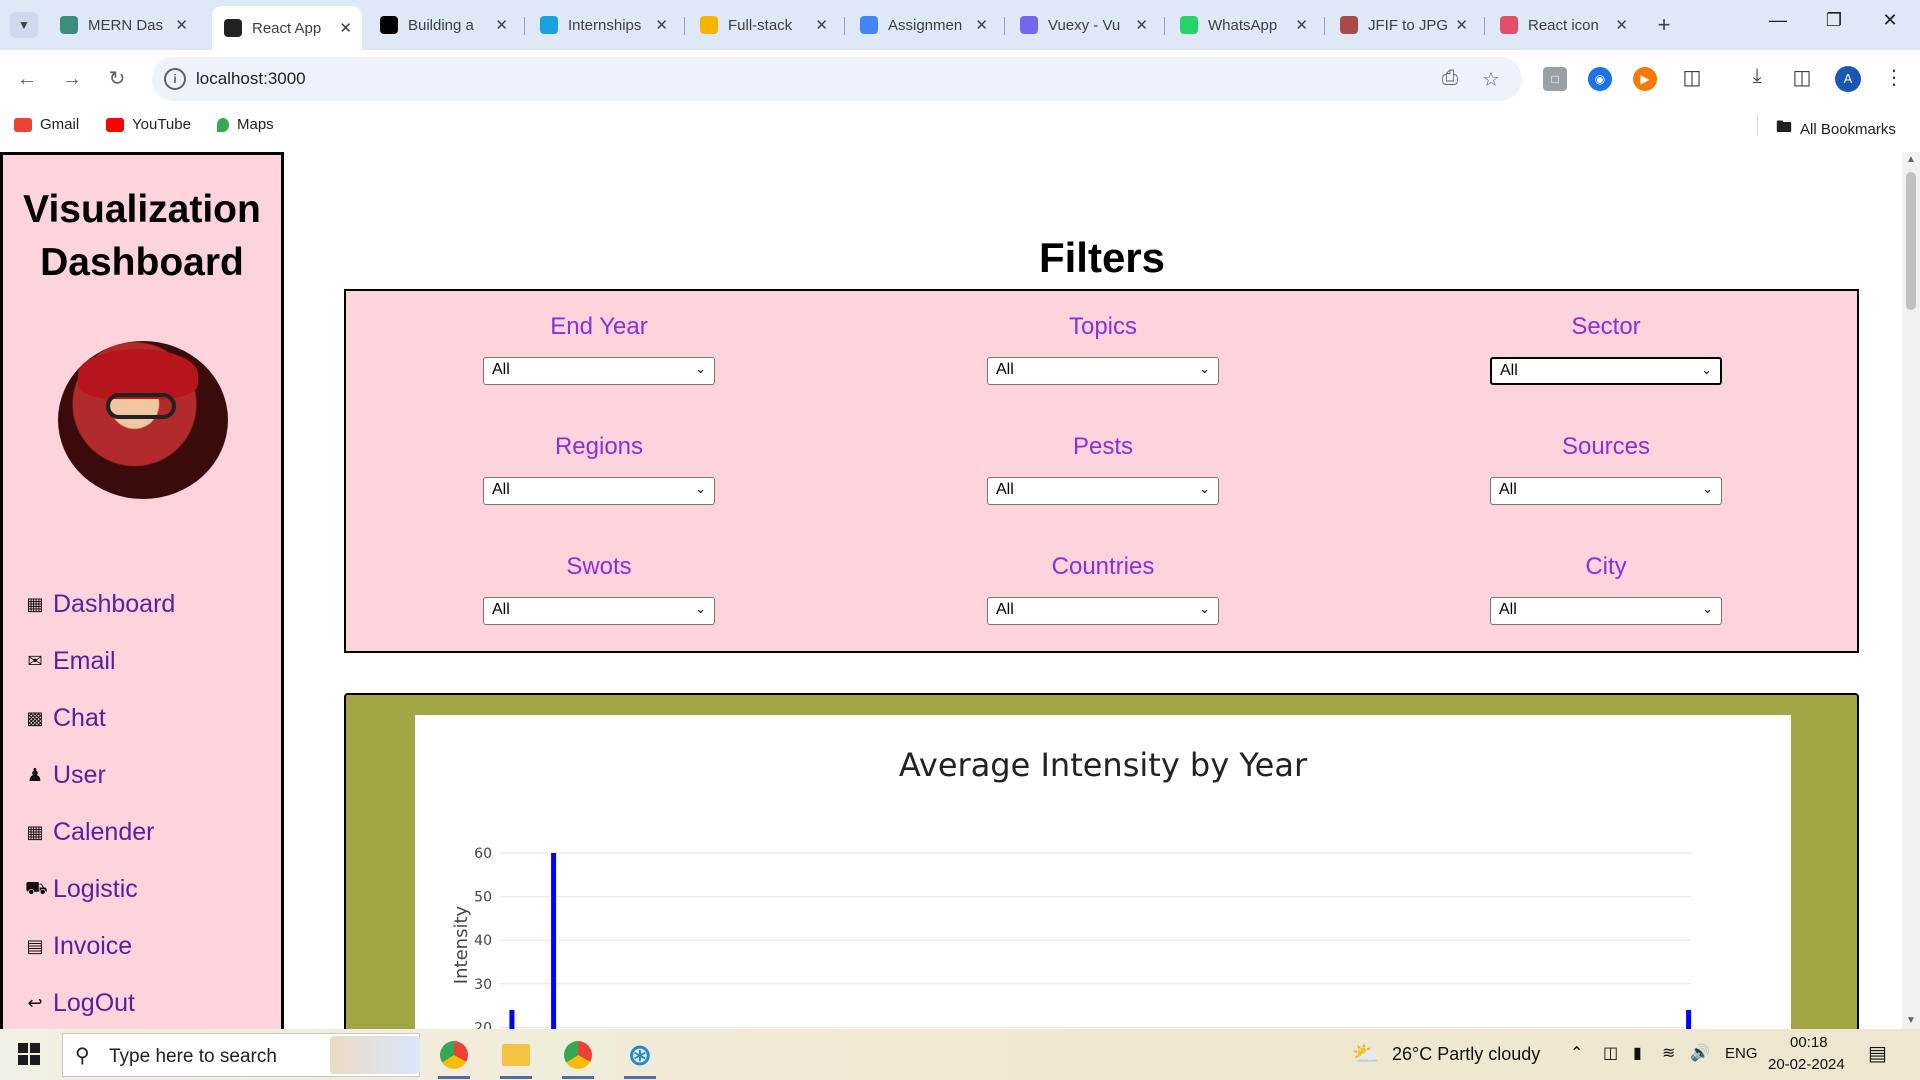 This screenshot has height=1080, width=1920. What do you see at coordinates (142, 209) in the screenshot?
I see `brand-line-1: Visualization` at bounding box center [142, 209].